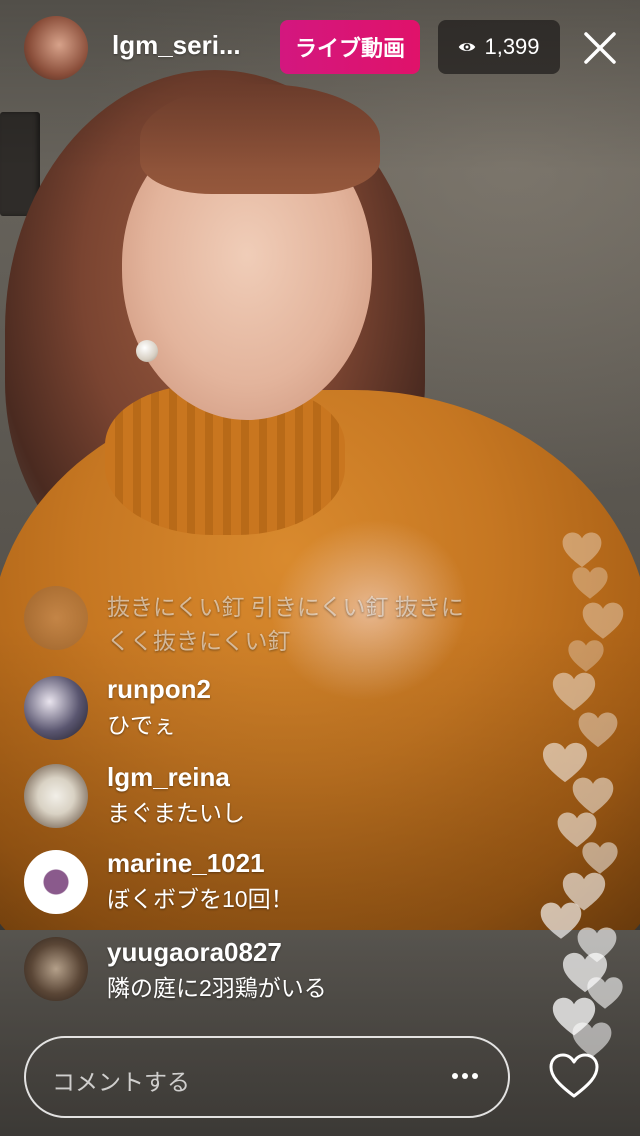 The height and width of the screenshot is (1136, 640). I want to click on viewer-count-badge: 1,399, so click(499, 47).